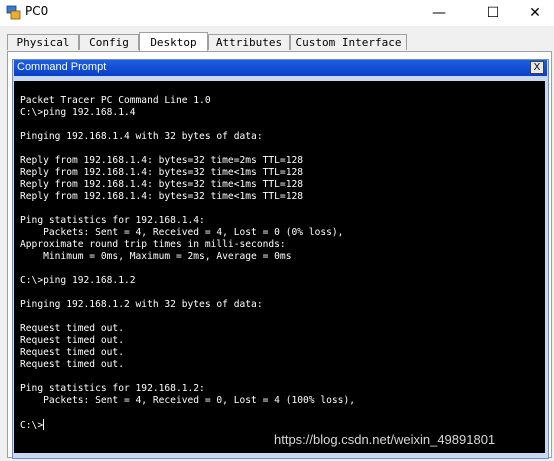  I want to click on window-titlebar: PC0 — ☐ ✕, so click(277, 13).